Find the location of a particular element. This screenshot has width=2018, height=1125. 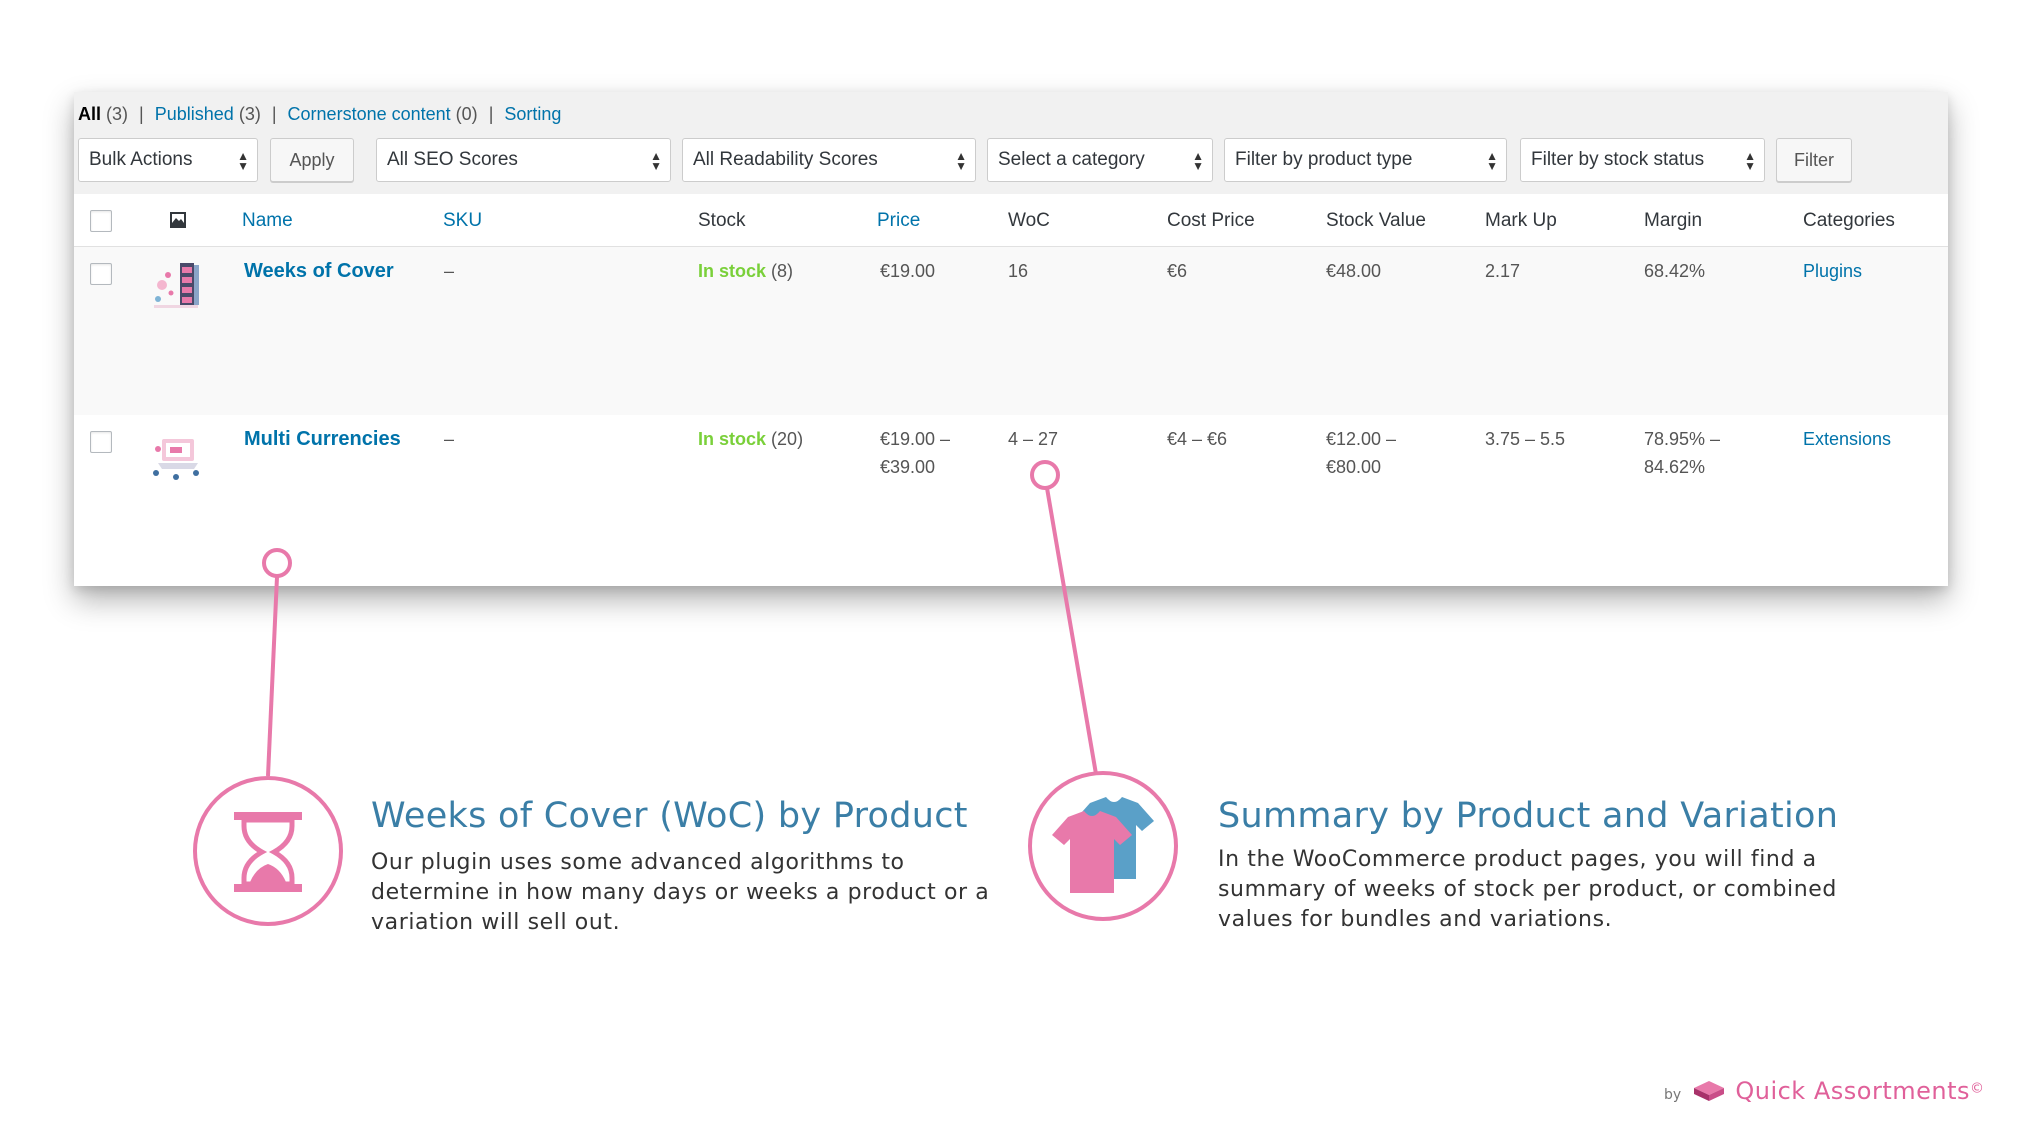

connector-dot-left is located at coordinates (277, 563).